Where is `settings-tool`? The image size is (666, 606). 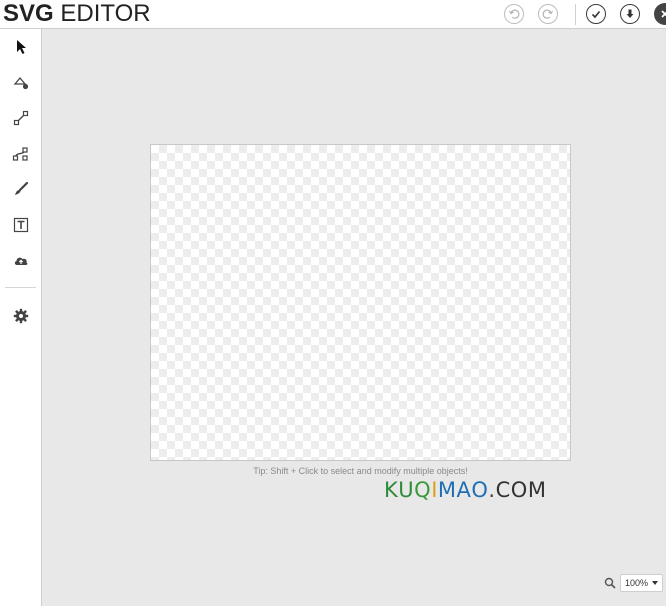
settings-tool is located at coordinates (20, 315).